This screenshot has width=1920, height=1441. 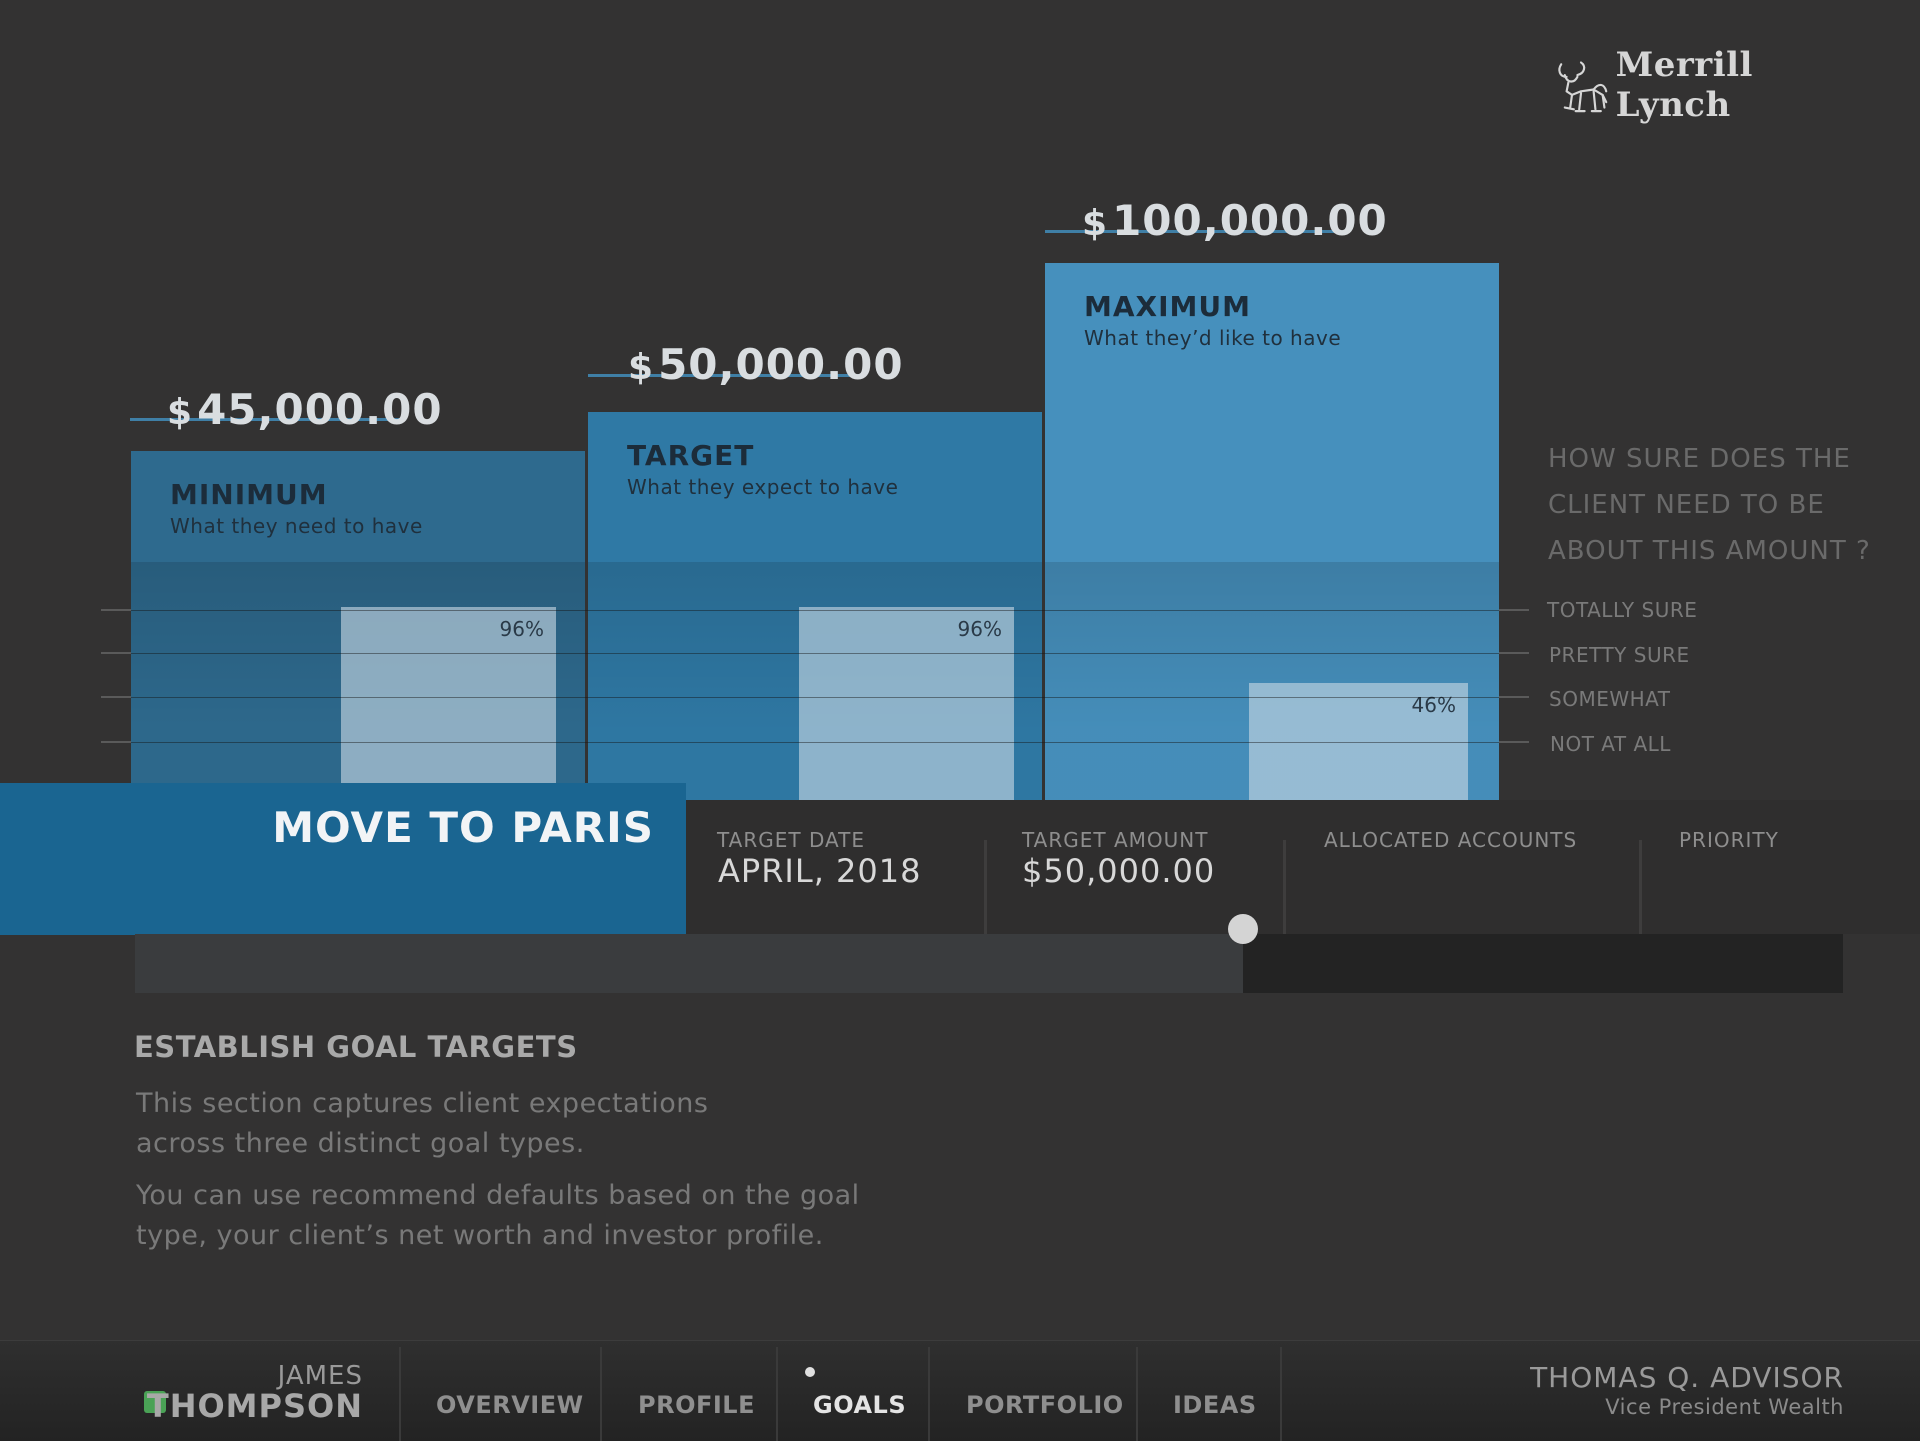 What do you see at coordinates (1272, 531) in the screenshot?
I see `tier-column-maximum: MAXIMUM What they’d like to have 46%` at bounding box center [1272, 531].